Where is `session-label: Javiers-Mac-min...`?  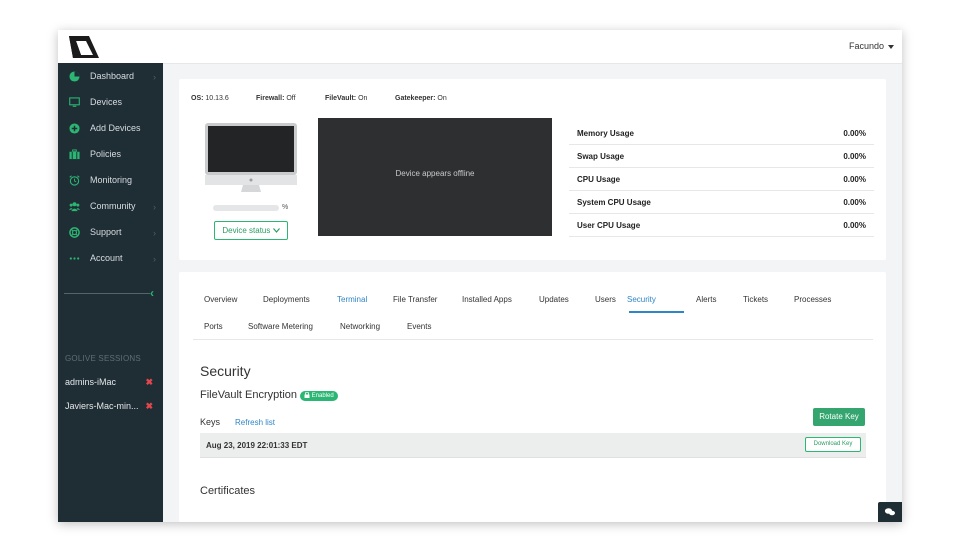
session-label: Javiers-Mac-min... is located at coordinates (102, 406).